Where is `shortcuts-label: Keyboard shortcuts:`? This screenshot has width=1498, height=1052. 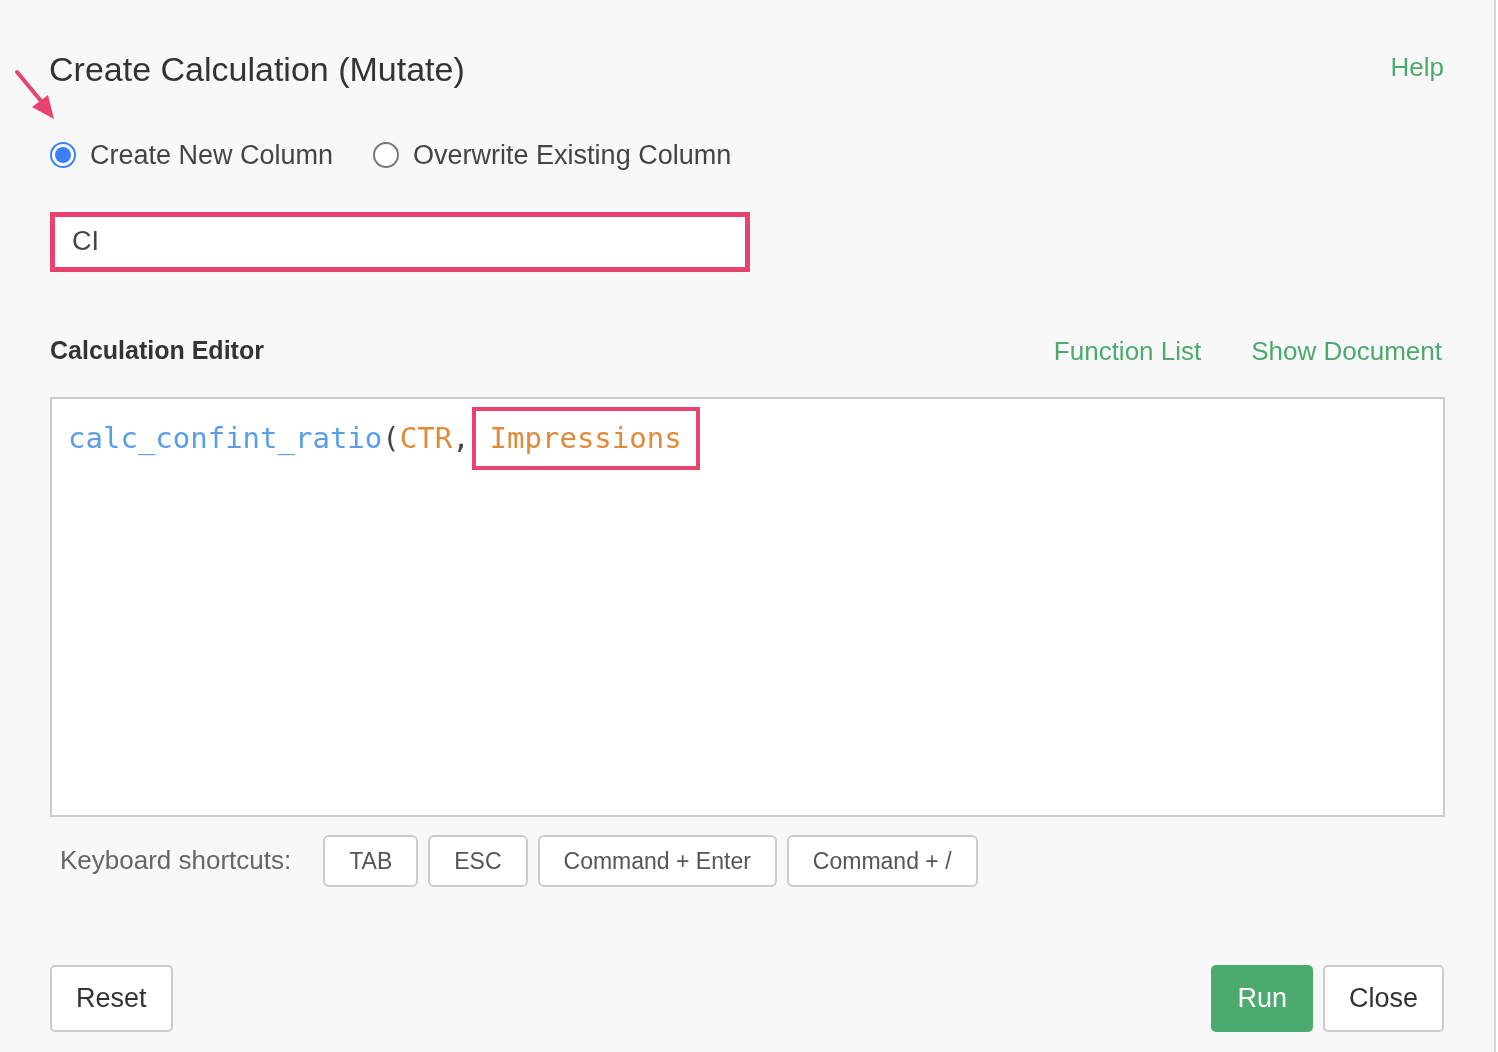 shortcuts-label: Keyboard shortcuts: is located at coordinates (176, 861).